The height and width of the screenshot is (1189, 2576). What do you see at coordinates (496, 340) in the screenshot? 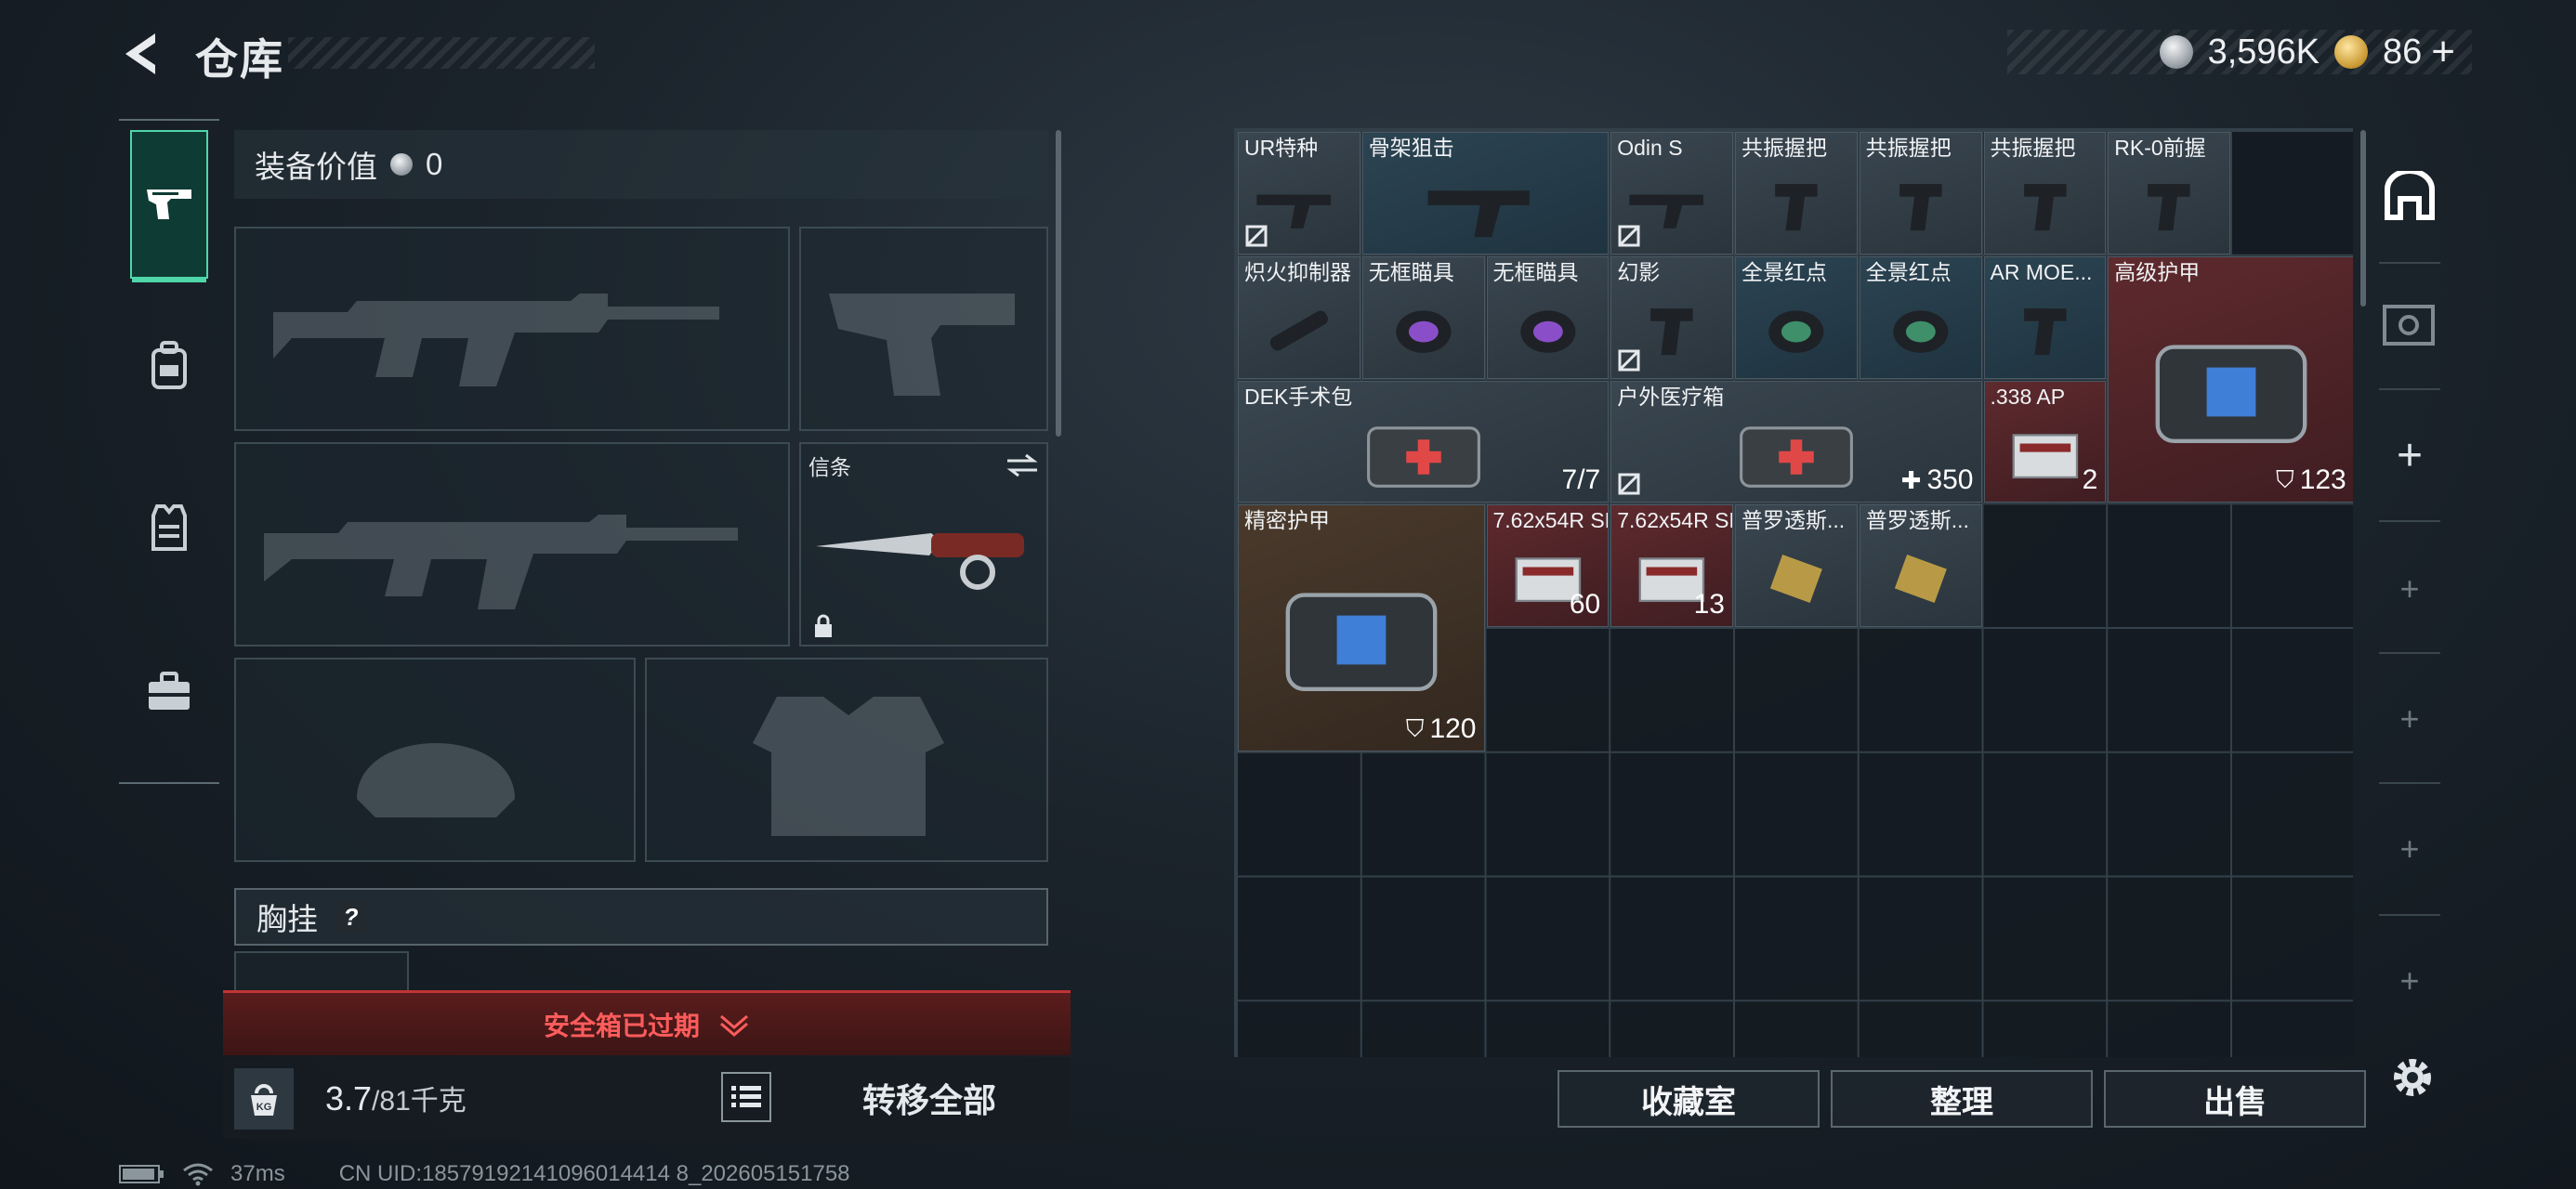
I see `rifle-silhouette-icon` at bounding box center [496, 340].